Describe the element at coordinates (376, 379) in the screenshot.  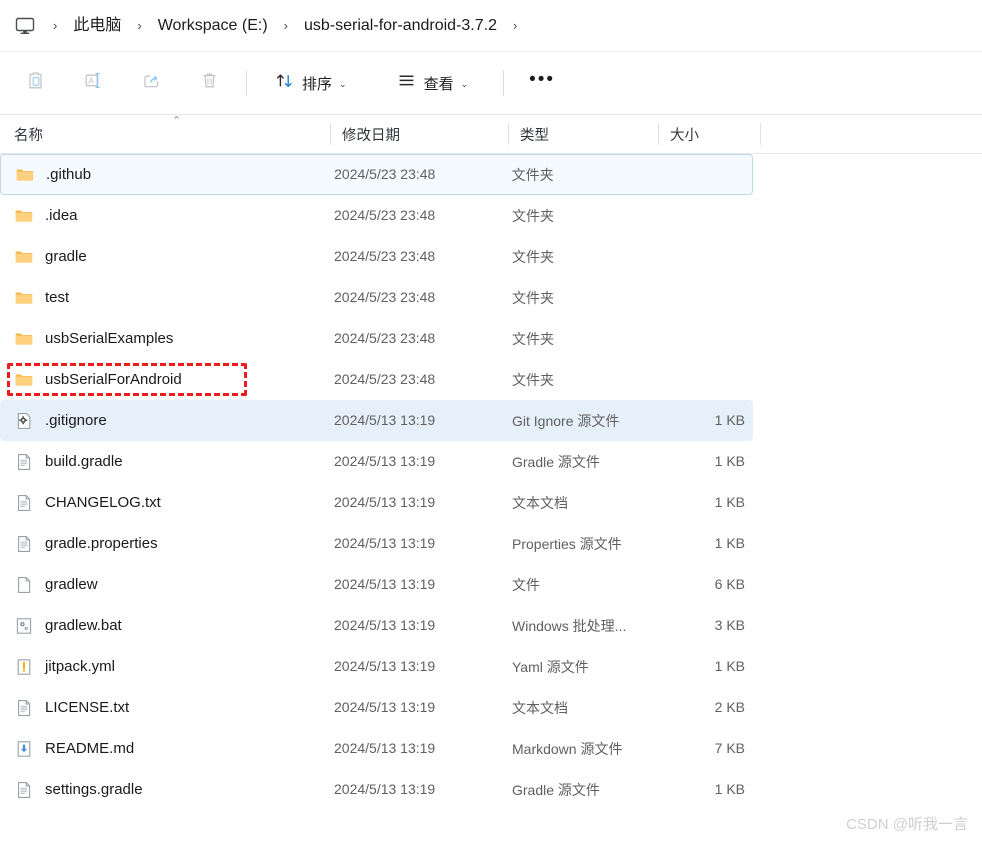
I see `table-row: usbSerialForAndroid 2024/5/23 23:48 文件夹` at that location.